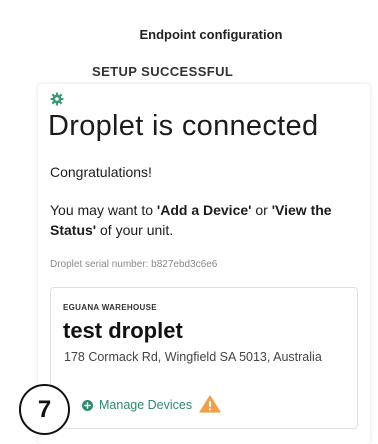  What do you see at coordinates (183, 126) in the screenshot?
I see `connection-heading: Droplet is connected` at bounding box center [183, 126].